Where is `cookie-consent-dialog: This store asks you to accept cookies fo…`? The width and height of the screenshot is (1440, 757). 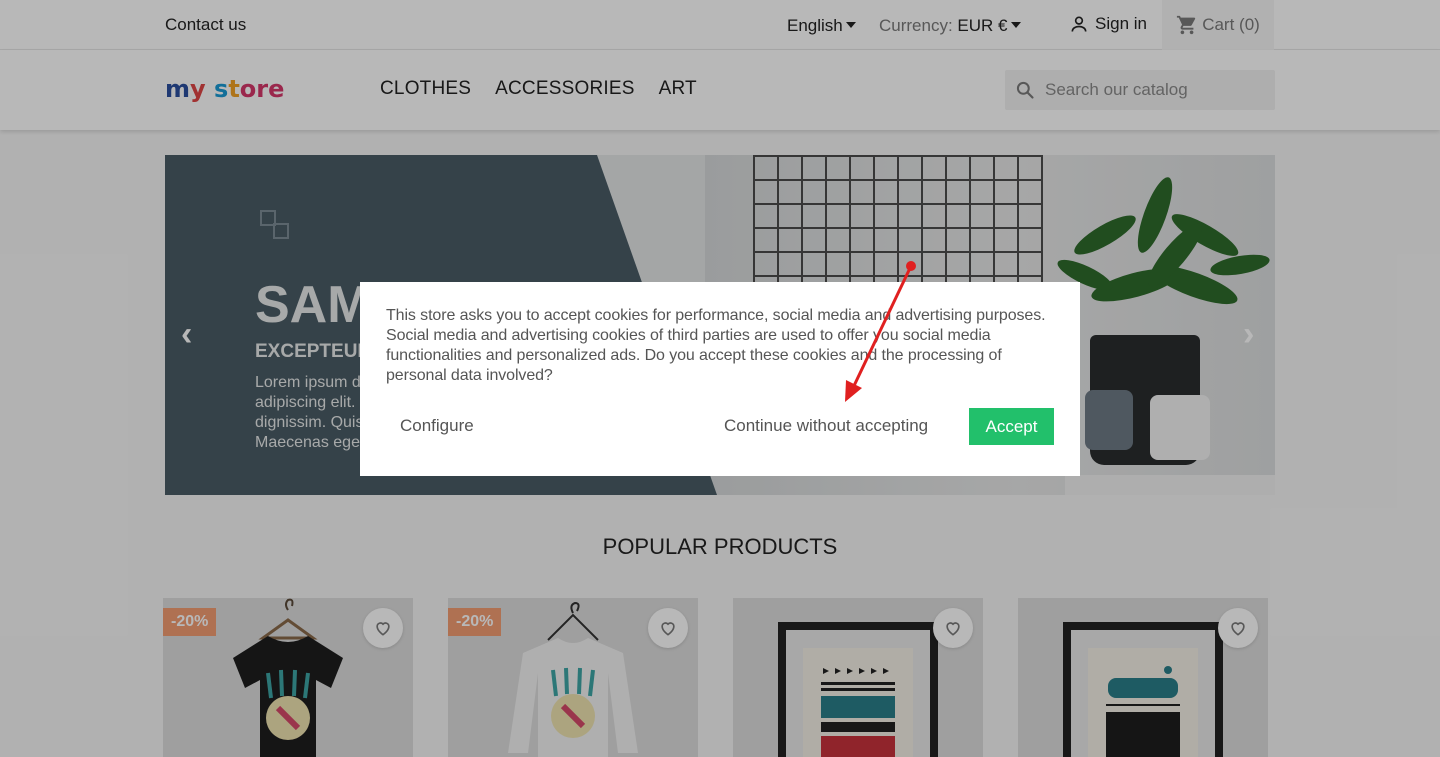
cookie-consent-dialog: This store asks you to accept cookies fo… is located at coordinates (720, 379).